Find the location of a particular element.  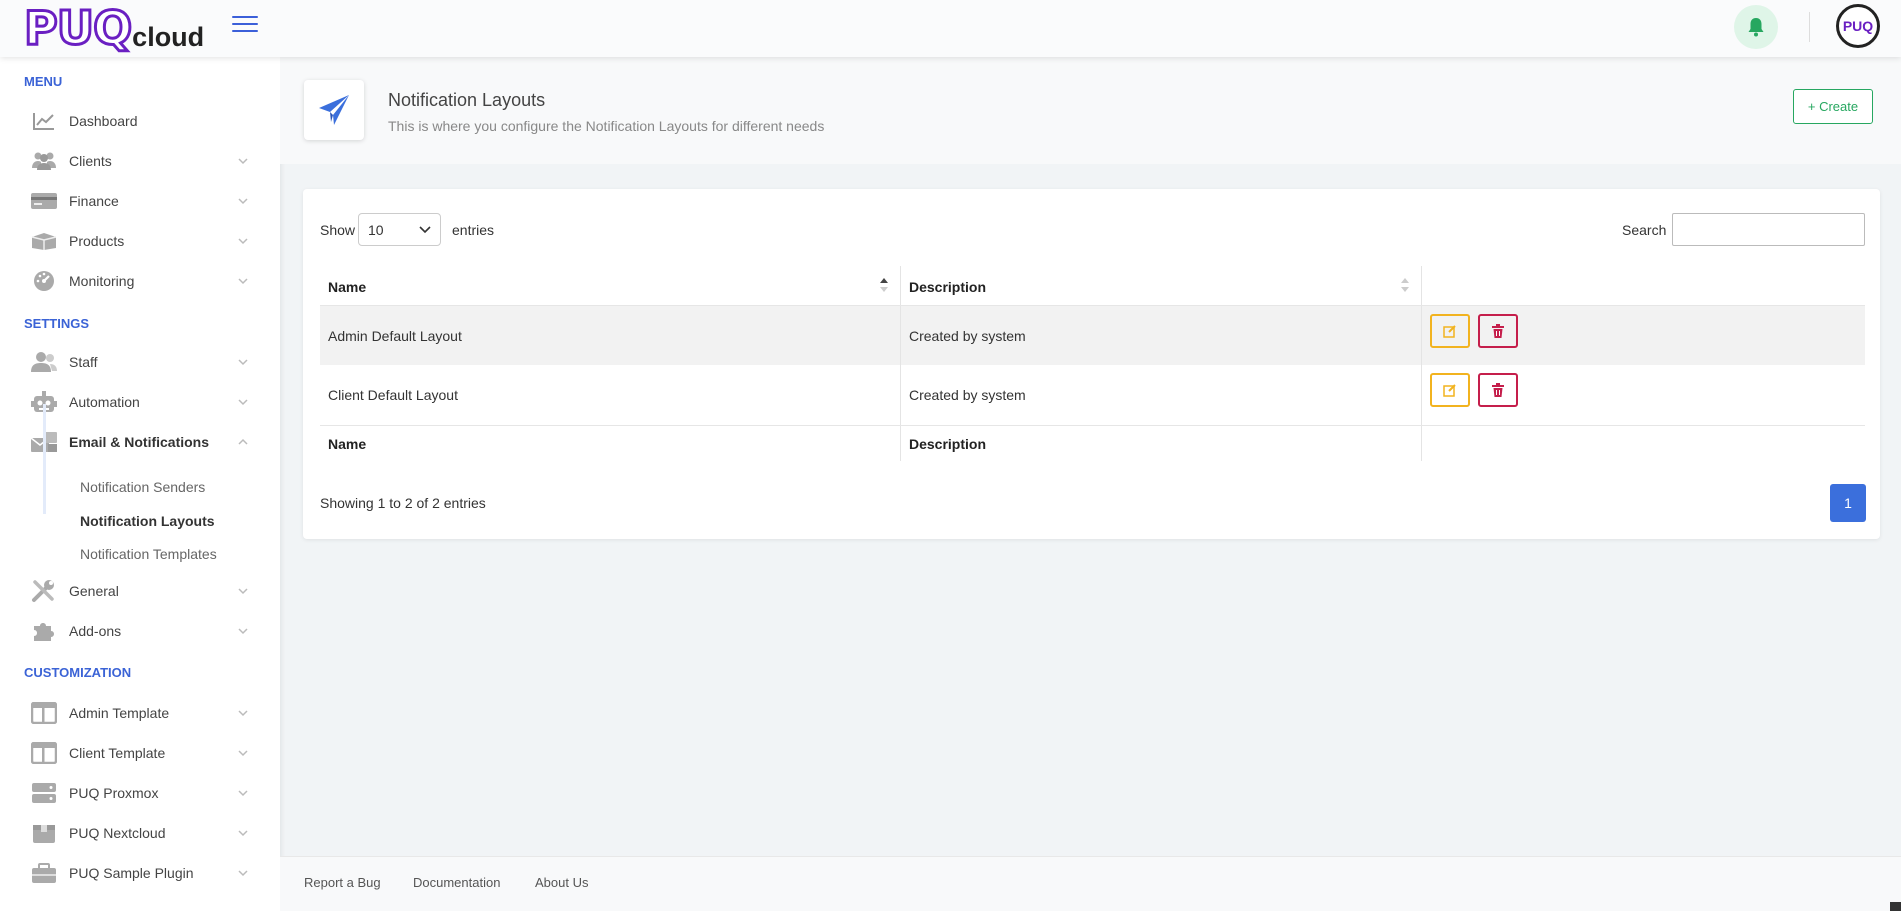

sidebar-item-label: Email & Notifications is located at coordinates (139, 442).